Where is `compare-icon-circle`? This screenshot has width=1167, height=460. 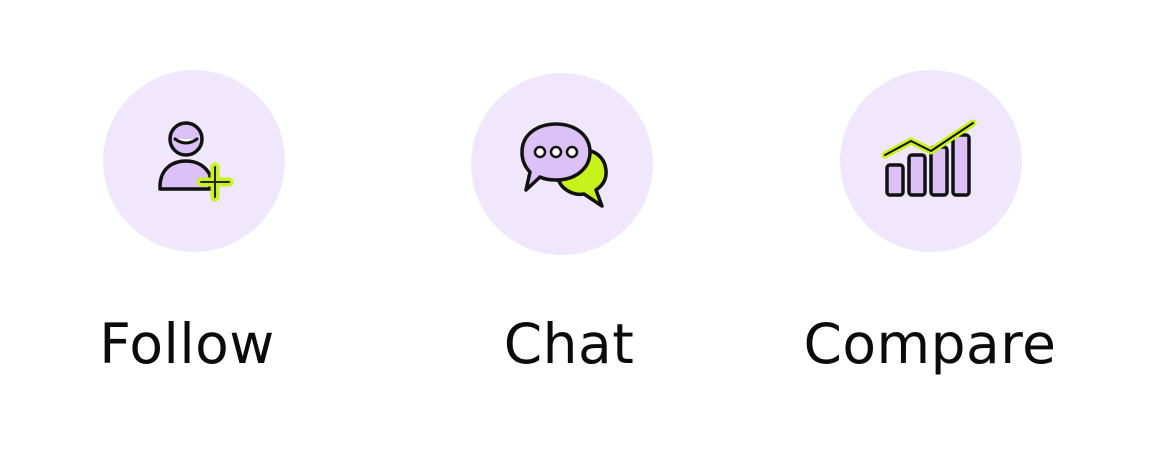
compare-icon-circle is located at coordinates (931, 161).